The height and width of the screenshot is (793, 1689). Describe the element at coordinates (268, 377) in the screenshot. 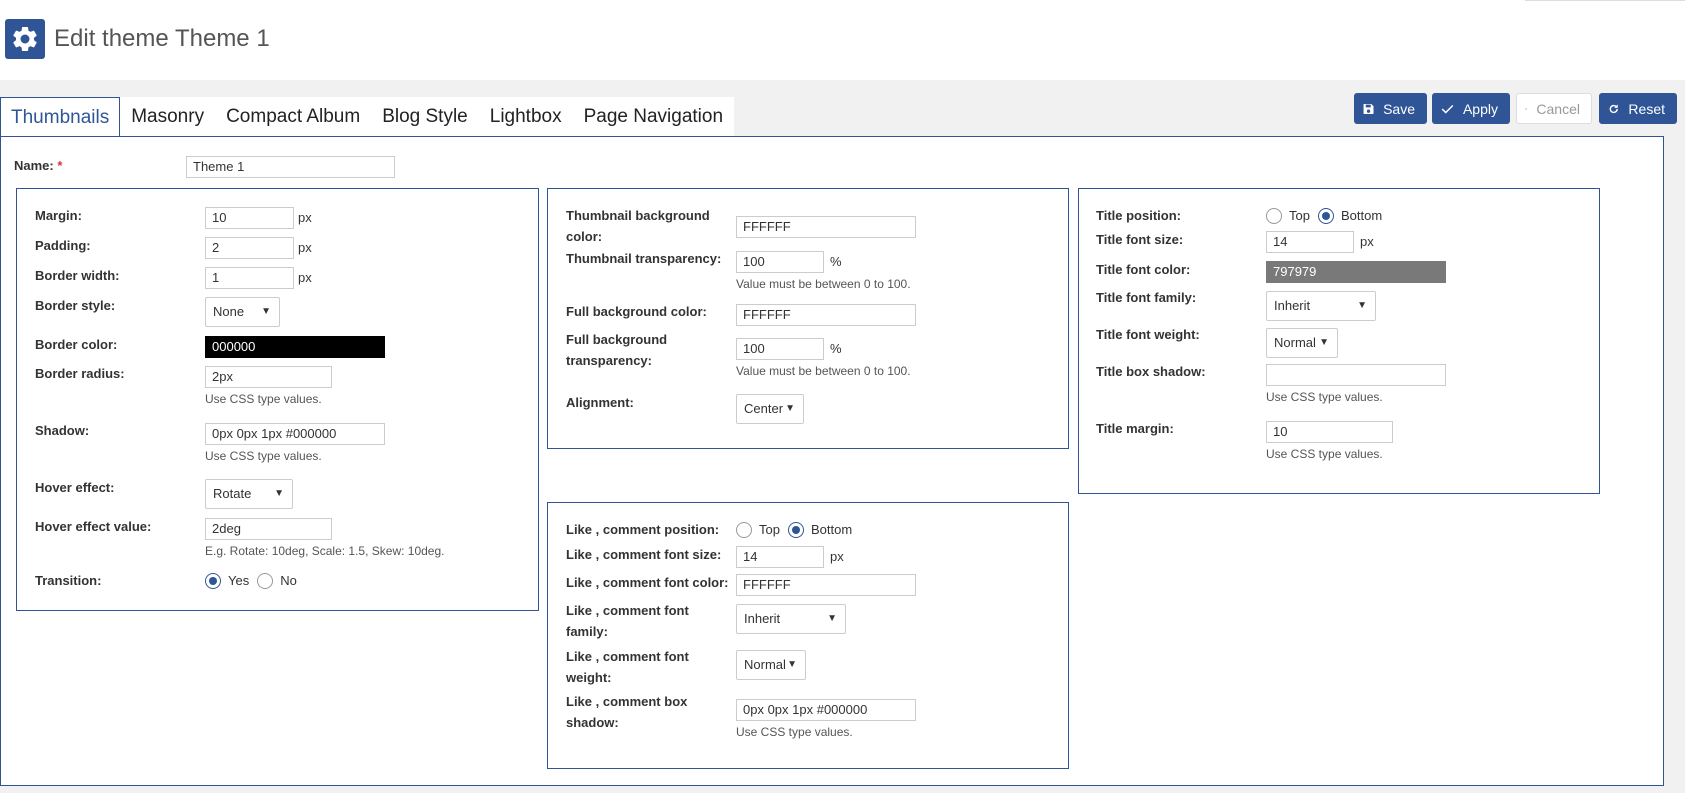

I see `border-radius-input: 2px` at that location.